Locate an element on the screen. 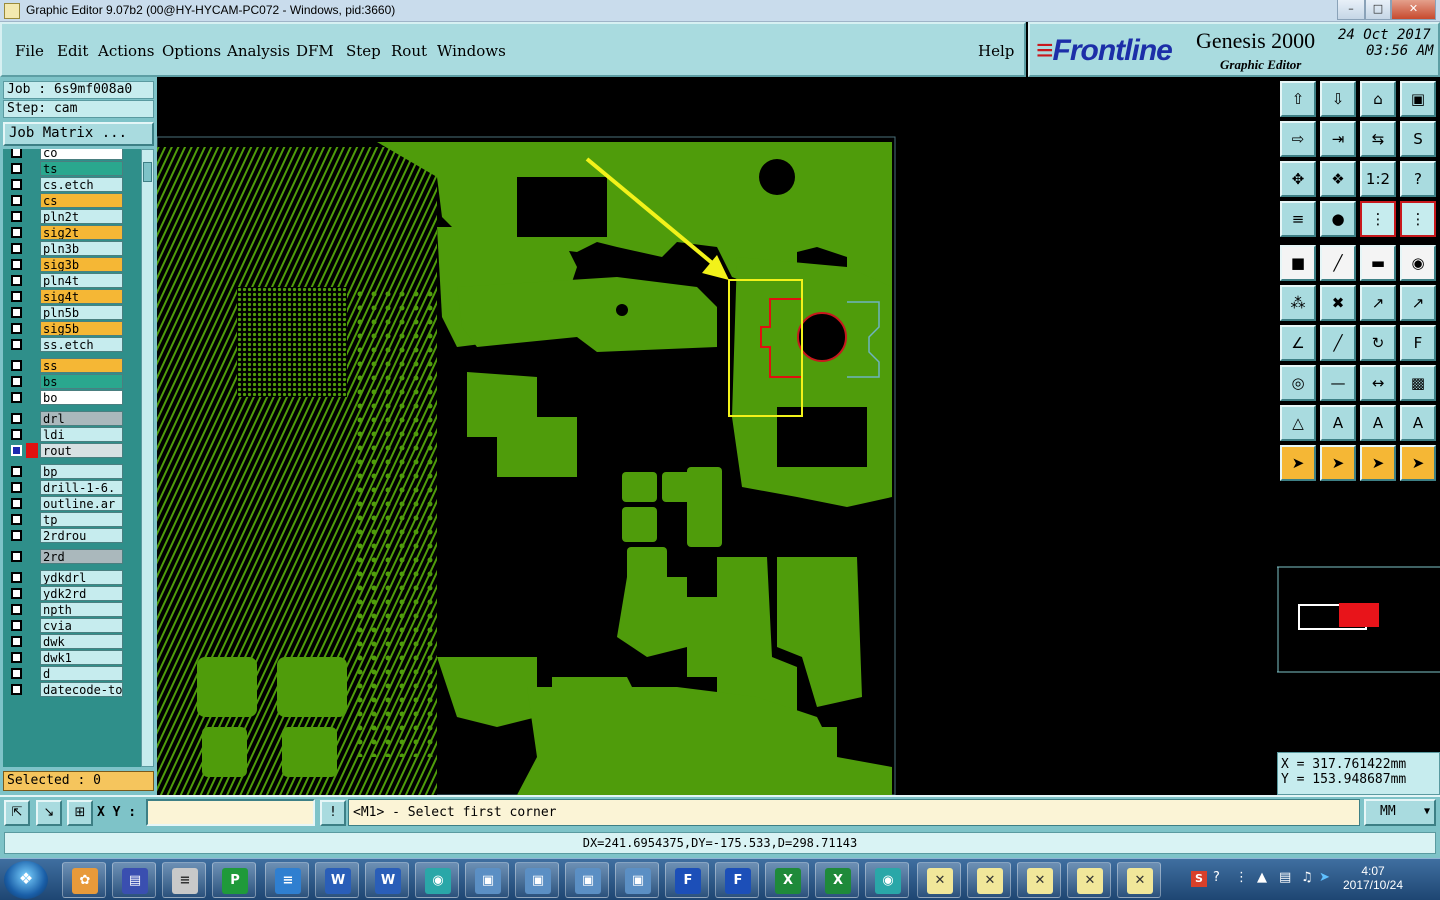  measure-line-icon: ↘ is located at coordinates (49, 813).